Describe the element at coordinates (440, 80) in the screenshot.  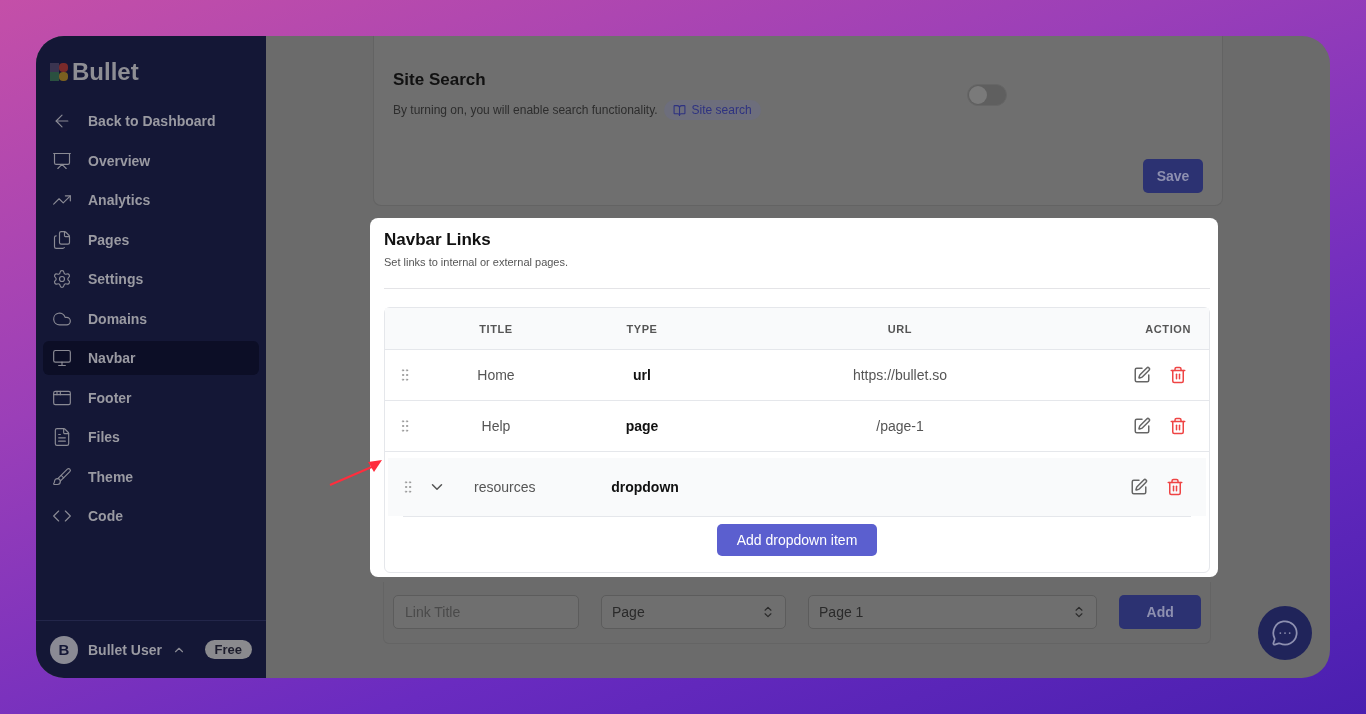
I see `section-title: Site Search` at that location.